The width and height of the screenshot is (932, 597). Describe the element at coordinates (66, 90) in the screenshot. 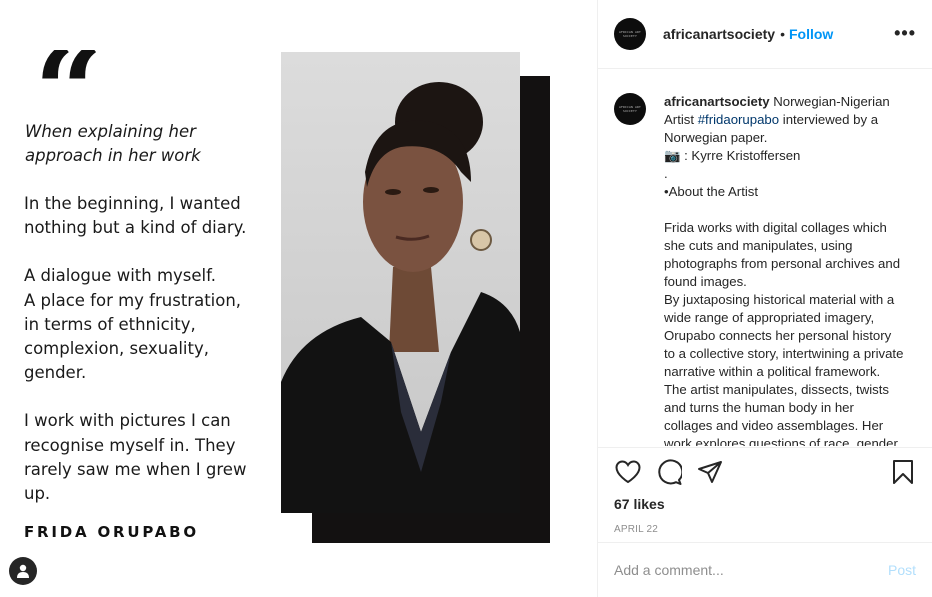

I see `quote-mark: “` at that location.